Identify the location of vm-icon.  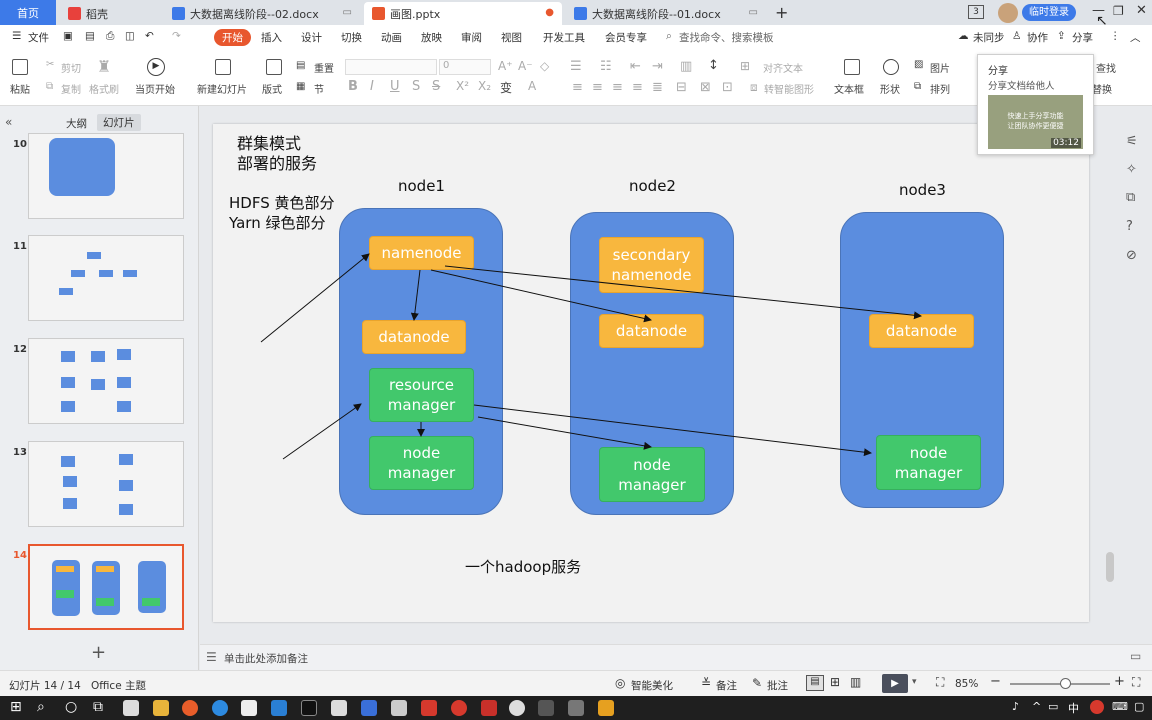
(546, 708).